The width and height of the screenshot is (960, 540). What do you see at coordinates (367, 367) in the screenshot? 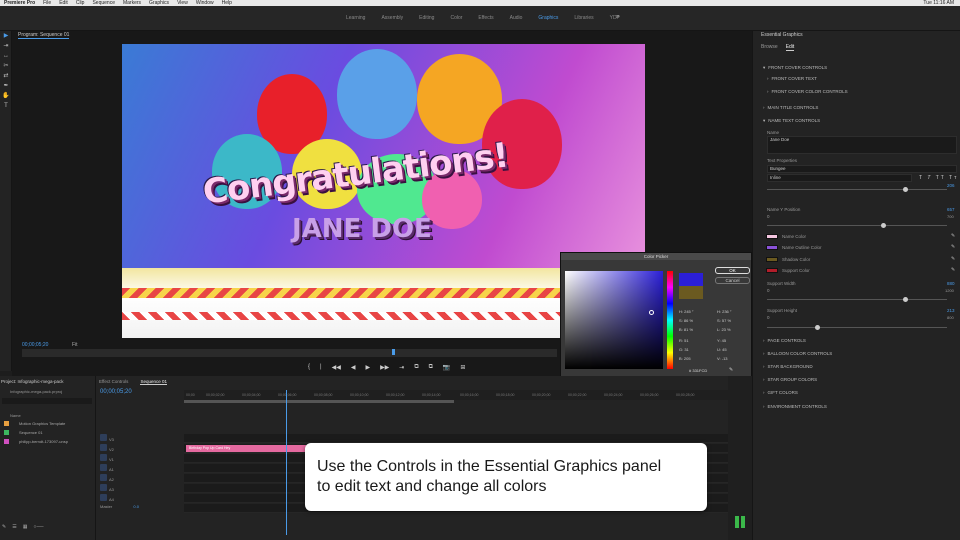
I see `play-icon: ▶` at bounding box center [367, 367].